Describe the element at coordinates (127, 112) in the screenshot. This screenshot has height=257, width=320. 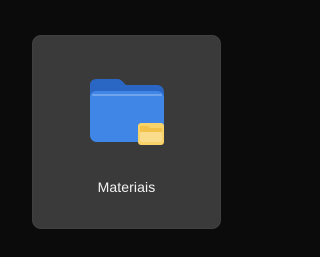
I see `folder-icon` at that location.